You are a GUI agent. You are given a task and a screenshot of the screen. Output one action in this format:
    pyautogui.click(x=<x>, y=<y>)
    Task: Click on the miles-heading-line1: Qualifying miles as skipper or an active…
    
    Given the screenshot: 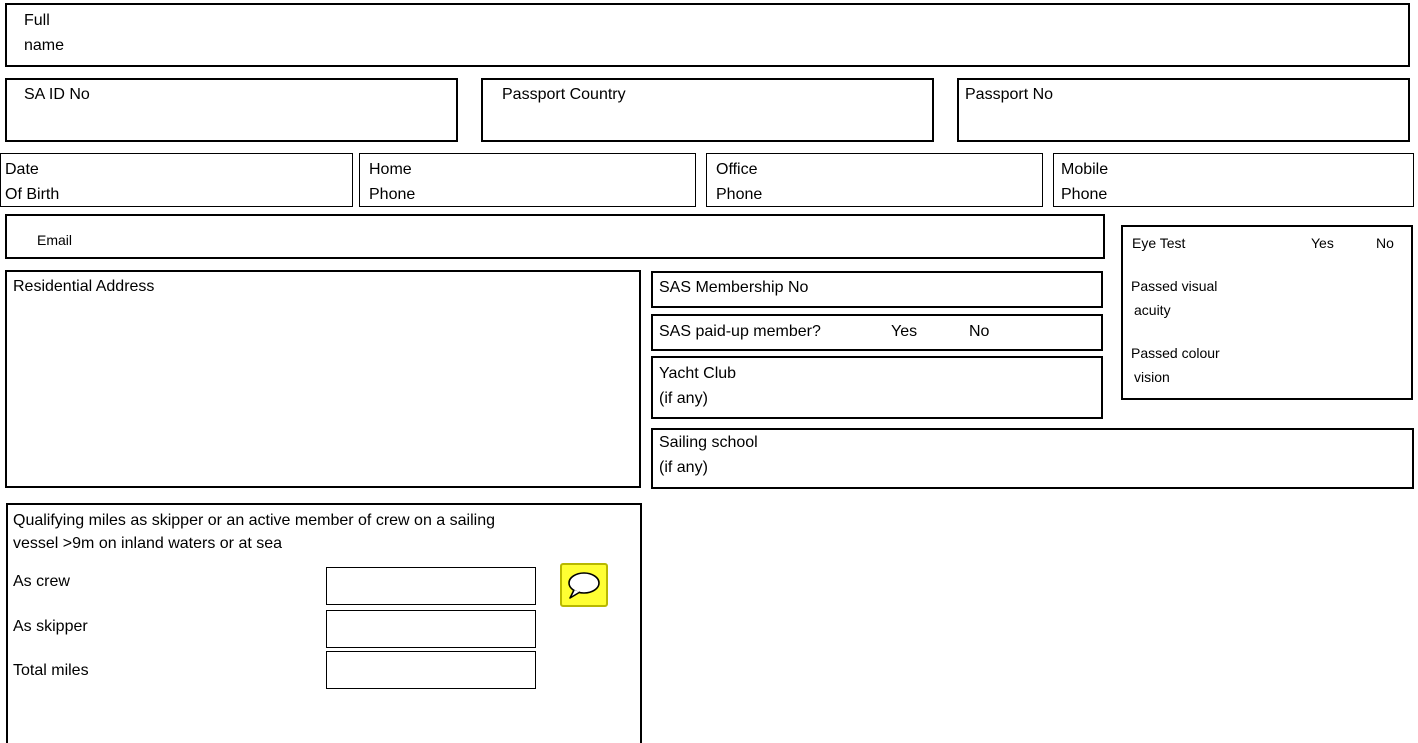 What is the action you would take?
    pyautogui.click(x=254, y=520)
    